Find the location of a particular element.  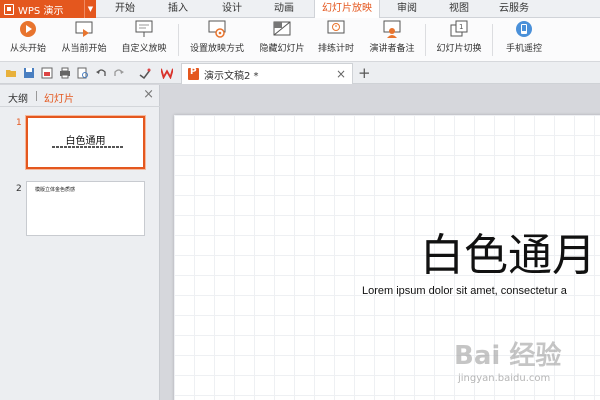

tab-slides: 幻灯片 is located at coordinates (59, 97).